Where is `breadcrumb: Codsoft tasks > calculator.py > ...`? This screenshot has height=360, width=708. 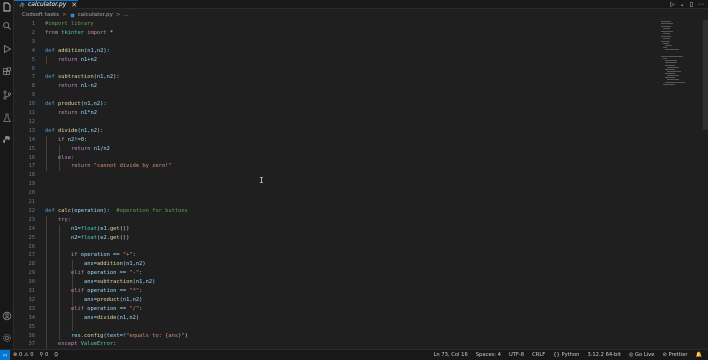
breadcrumb: Codsoft tasks > calculator.py > ... is located at coordinates (361, 15).